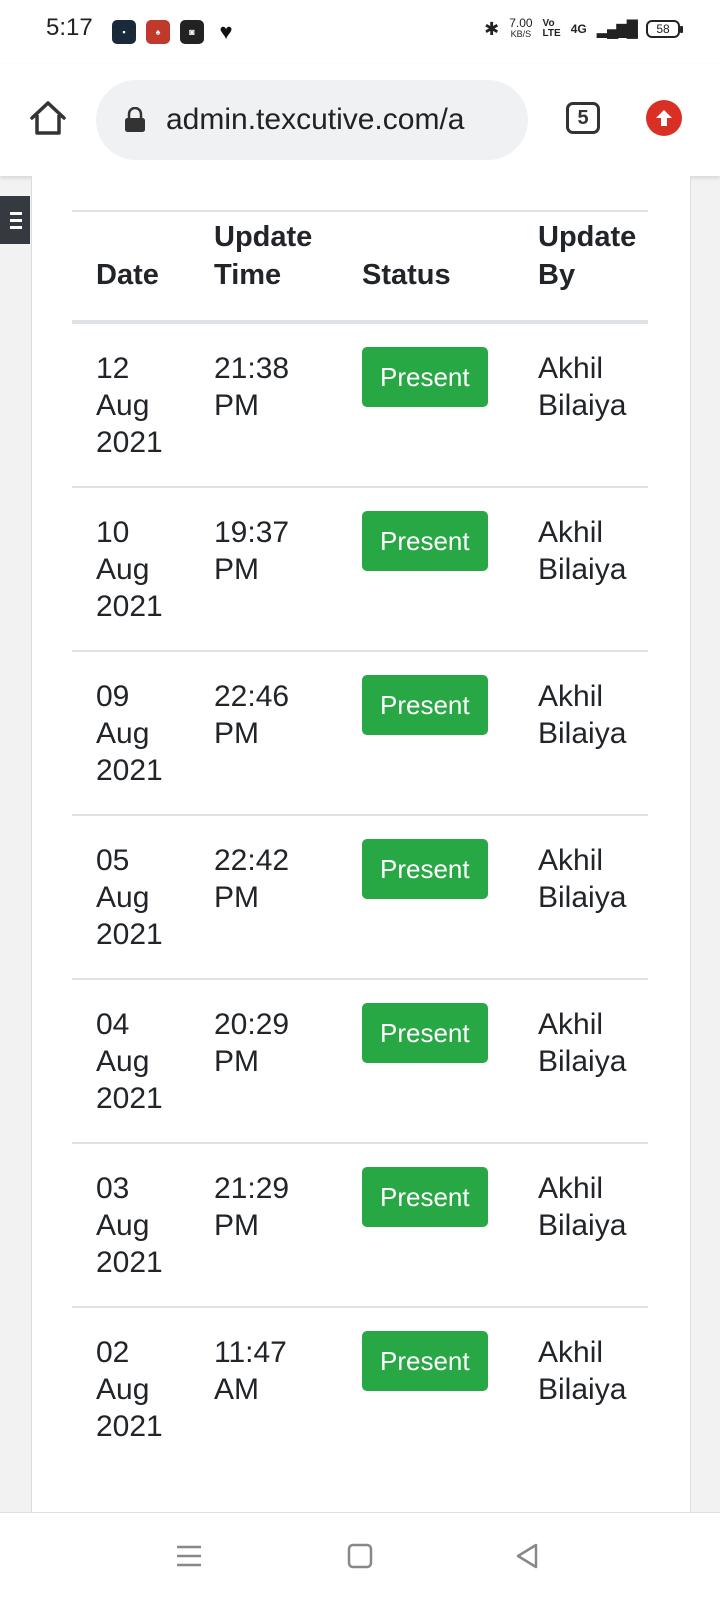 This screenshot has width=720, height=1601. What do you see at coordinates (264, 1225) in the screenshot?
I see `cell-update-time: 21:29 PM` at bounding box center [264, 1225].